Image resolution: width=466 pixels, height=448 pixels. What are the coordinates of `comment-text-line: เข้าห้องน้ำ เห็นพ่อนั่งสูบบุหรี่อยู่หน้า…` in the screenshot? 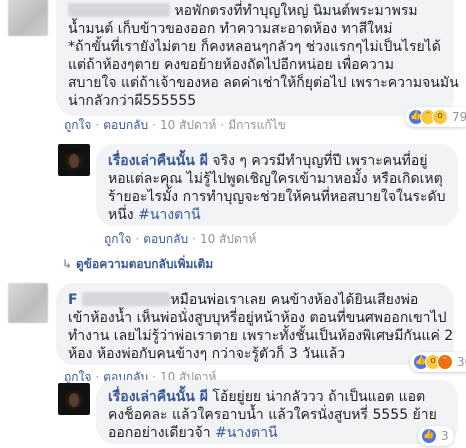 It's located at (257, 318).